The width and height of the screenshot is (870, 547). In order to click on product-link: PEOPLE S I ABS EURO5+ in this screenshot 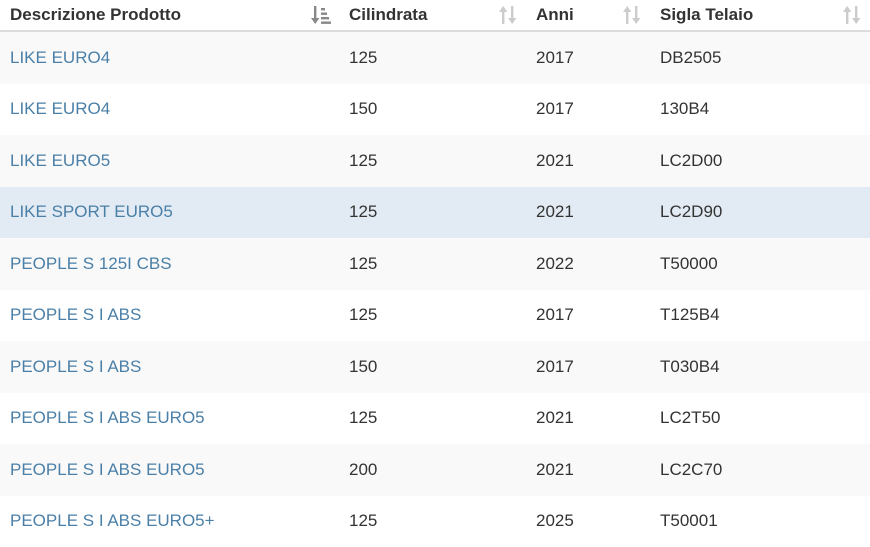, I will do `click(112, 520)`.